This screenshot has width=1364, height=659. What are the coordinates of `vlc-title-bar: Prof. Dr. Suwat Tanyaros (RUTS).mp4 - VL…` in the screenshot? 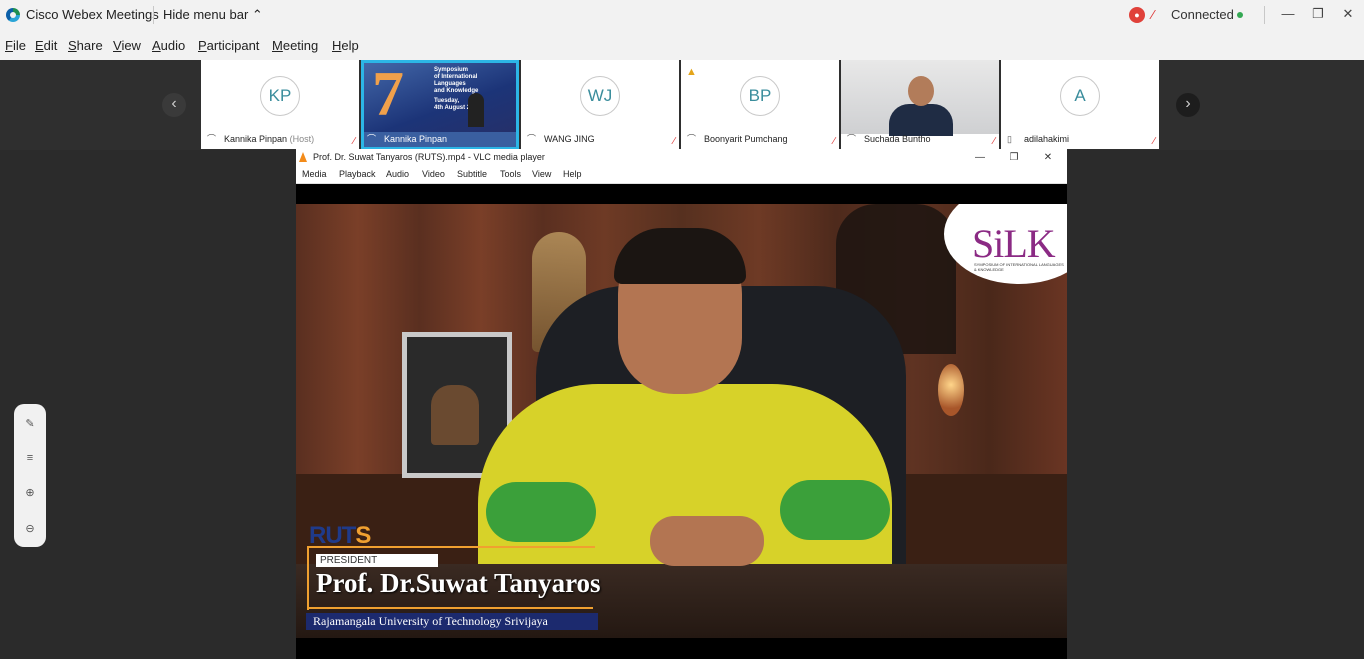 It's located at (681, 157).